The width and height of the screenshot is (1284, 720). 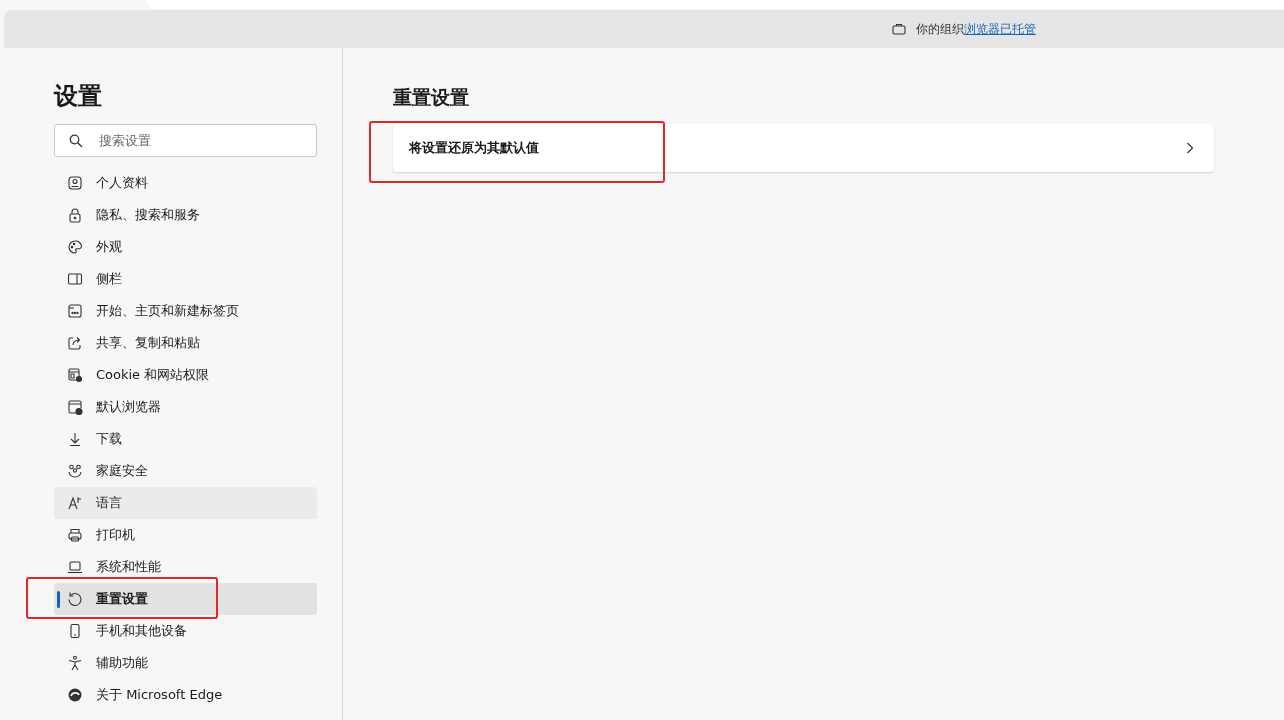 What do you see at coordinates (78, 96) in the screenshot?
I see `settings-title: 设置` at bounding box center [78, 96].